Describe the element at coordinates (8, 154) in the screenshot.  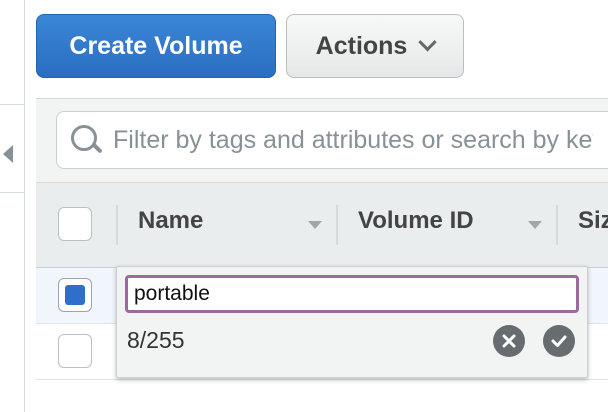
I see `collapse-left-icon` at that location.